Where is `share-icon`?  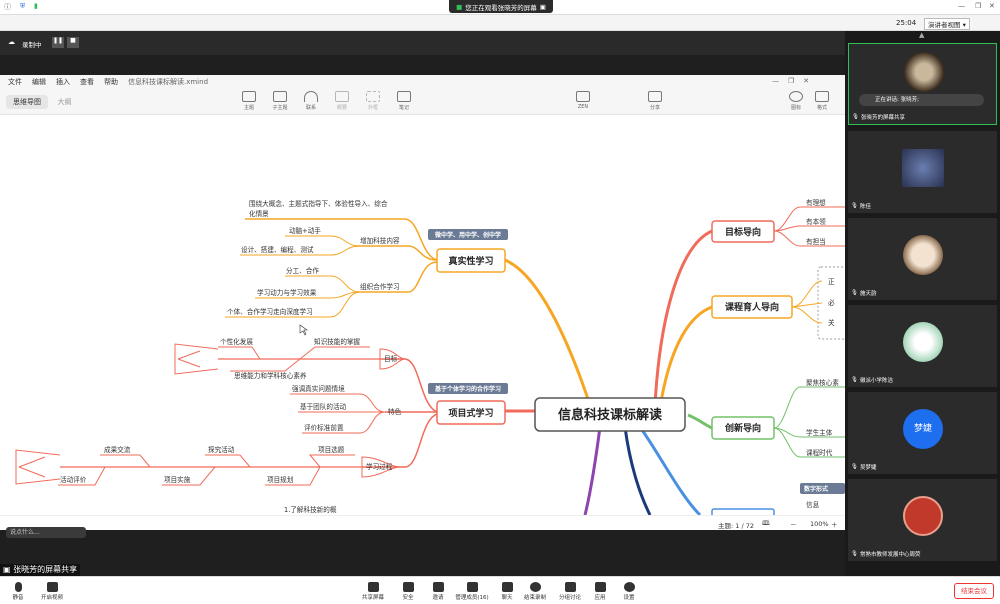
share-icon is located at coordinates (655, 96).